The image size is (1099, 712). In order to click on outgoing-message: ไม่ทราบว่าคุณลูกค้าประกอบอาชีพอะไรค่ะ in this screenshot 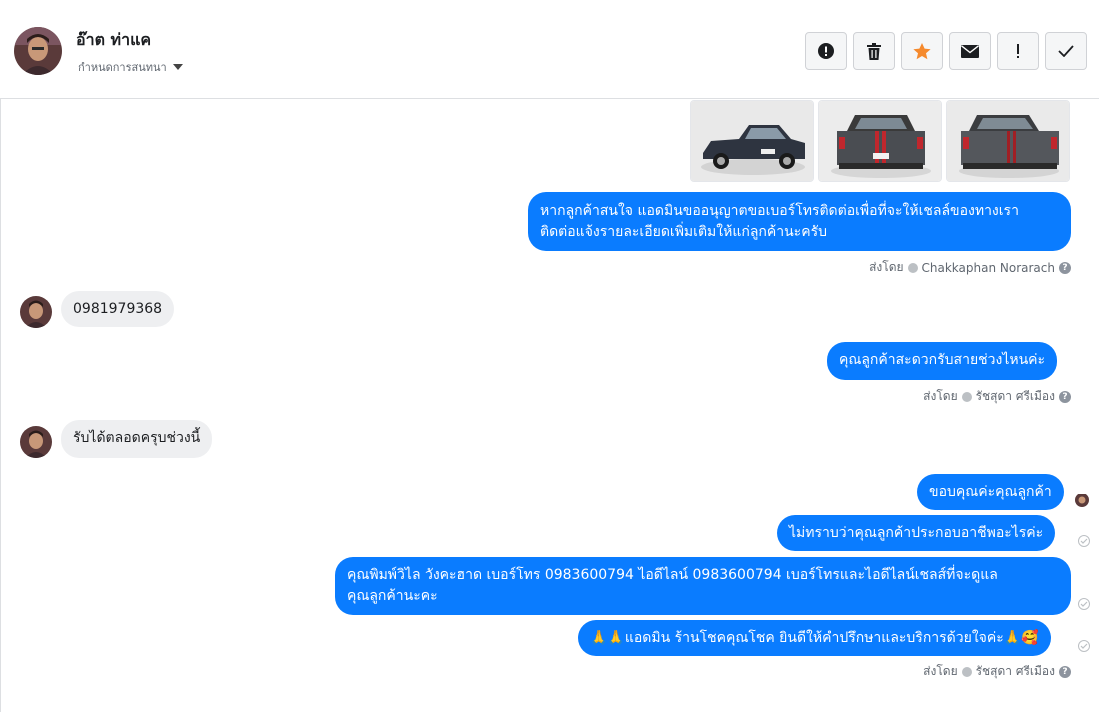, I will do `click(916, 533)`.